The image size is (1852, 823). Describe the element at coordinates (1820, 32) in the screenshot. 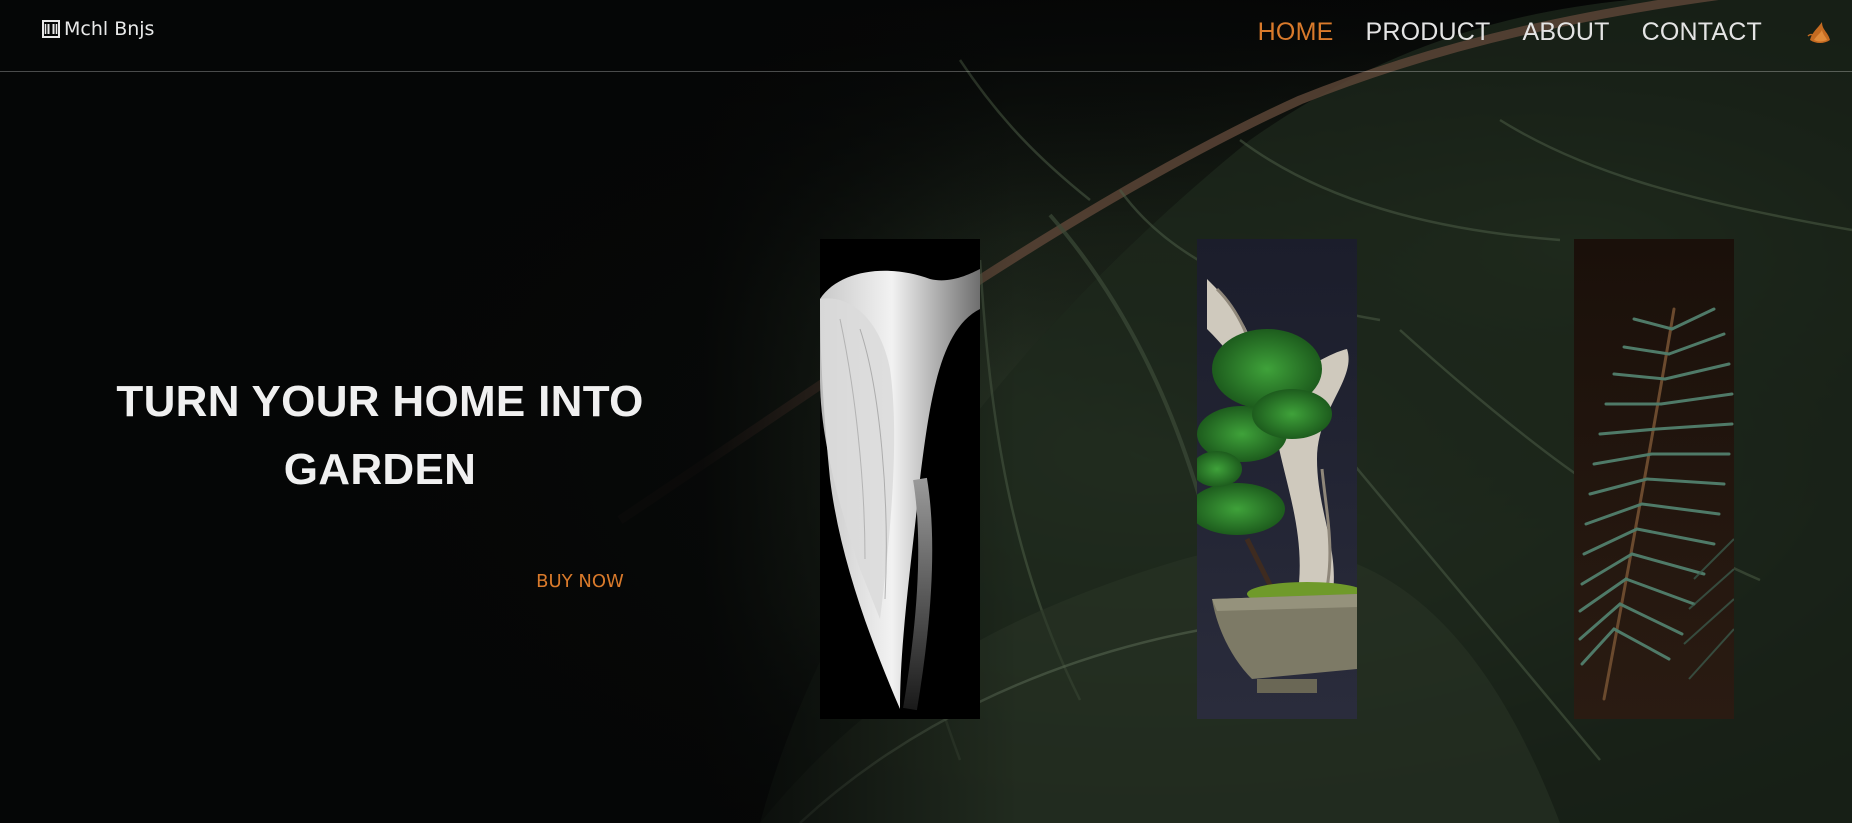

I see `flame-leaf-icon` at that location.